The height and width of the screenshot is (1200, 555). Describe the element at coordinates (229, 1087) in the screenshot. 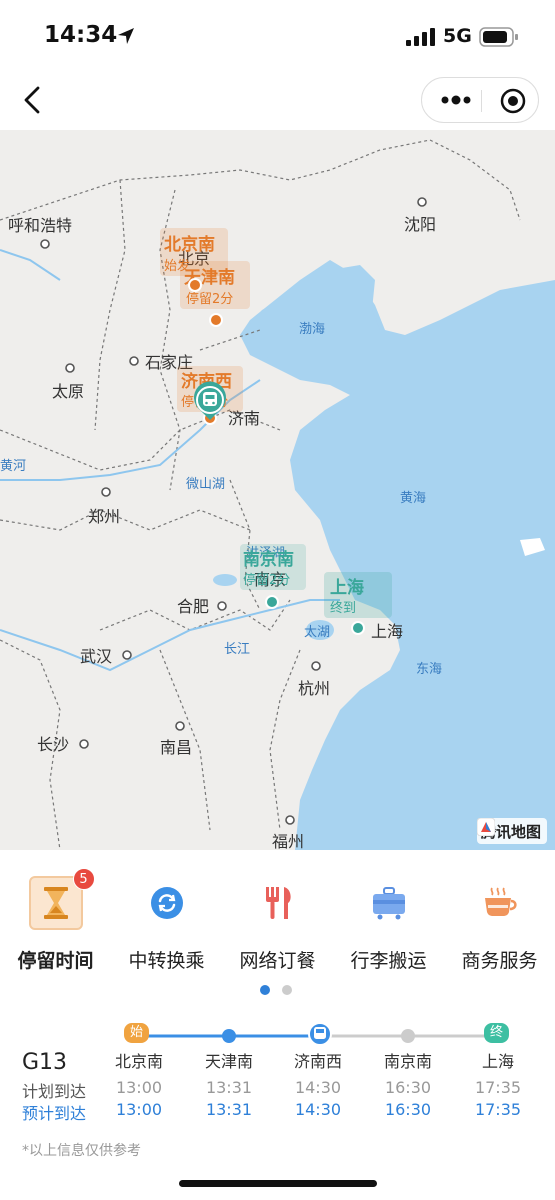

I see `planned-time: 13:31` at that location.